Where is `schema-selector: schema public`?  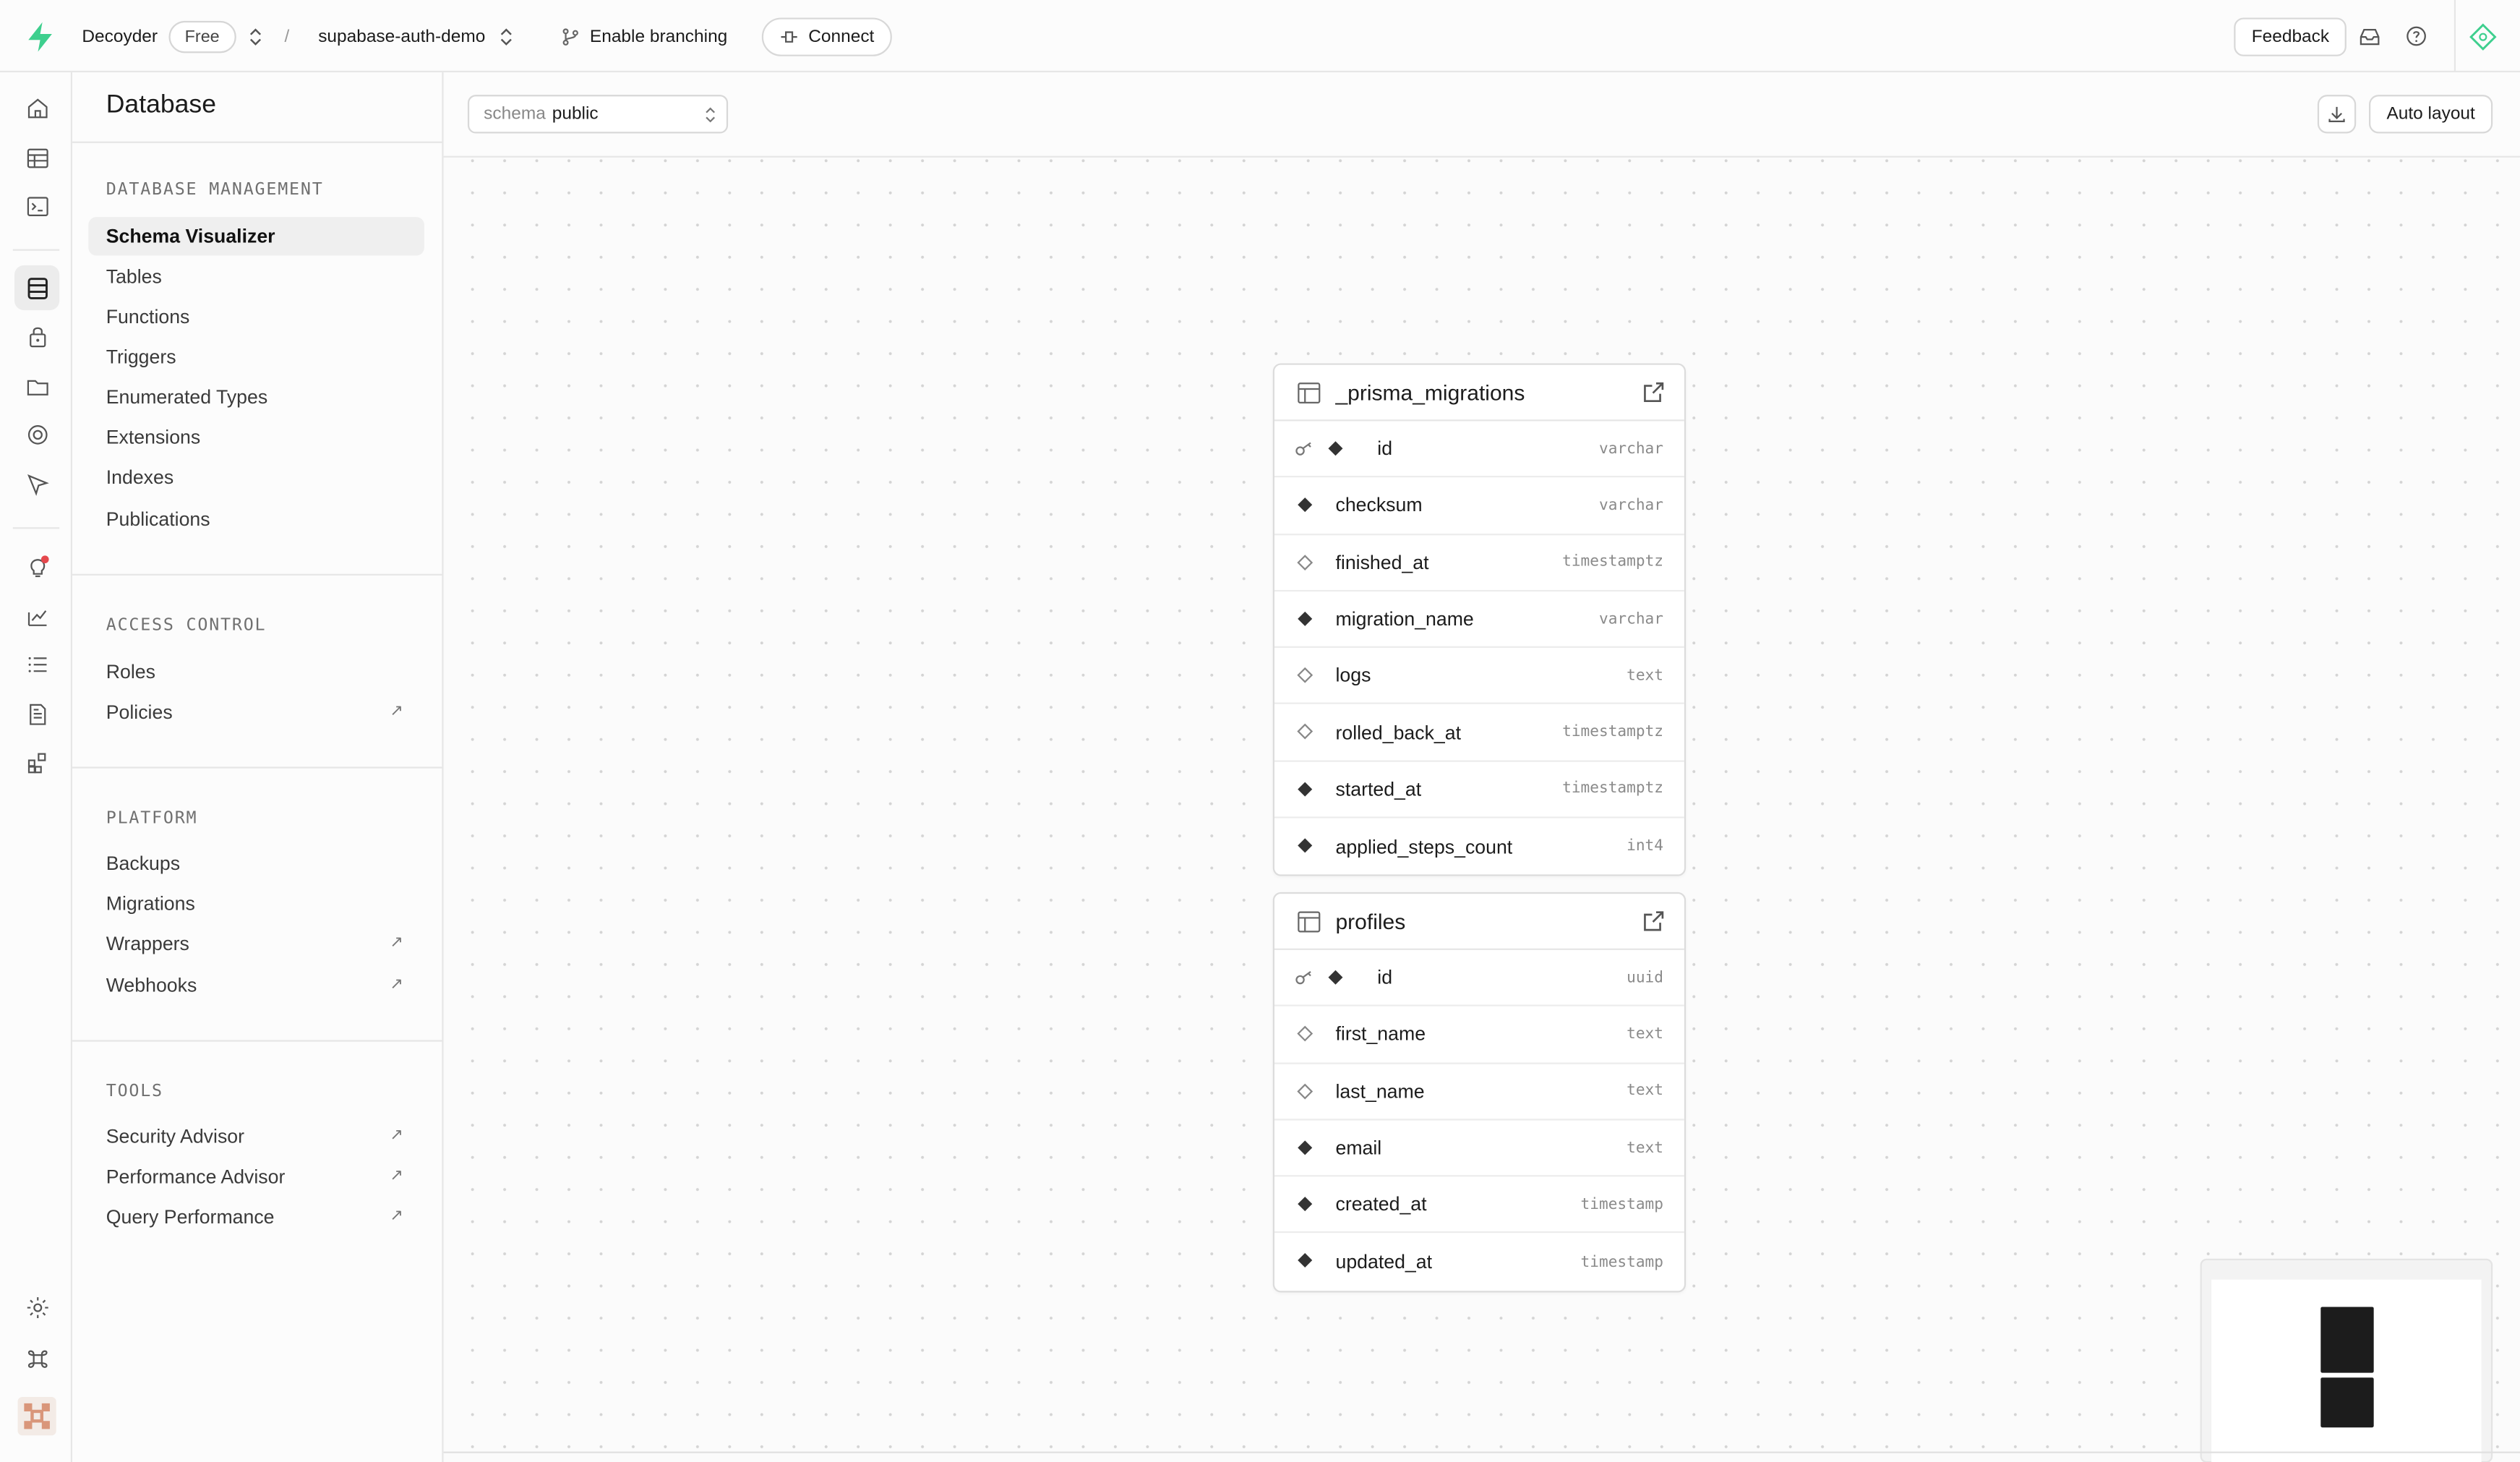 schema-selector: schema public is located at coordinates (598, 115).